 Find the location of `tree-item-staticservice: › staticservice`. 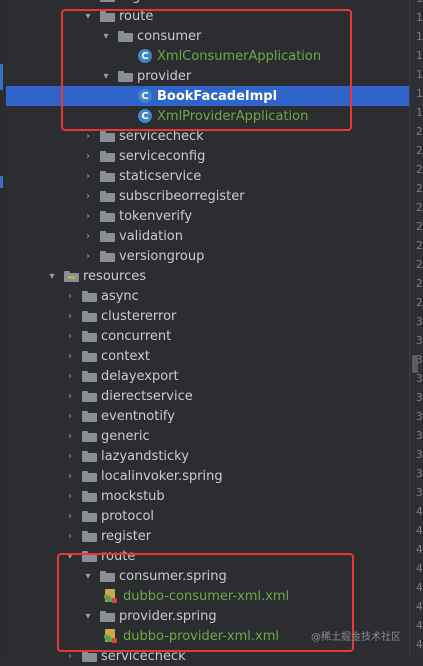

tree-item-staticservice: › staticservice is located at coordinates (207, 176).